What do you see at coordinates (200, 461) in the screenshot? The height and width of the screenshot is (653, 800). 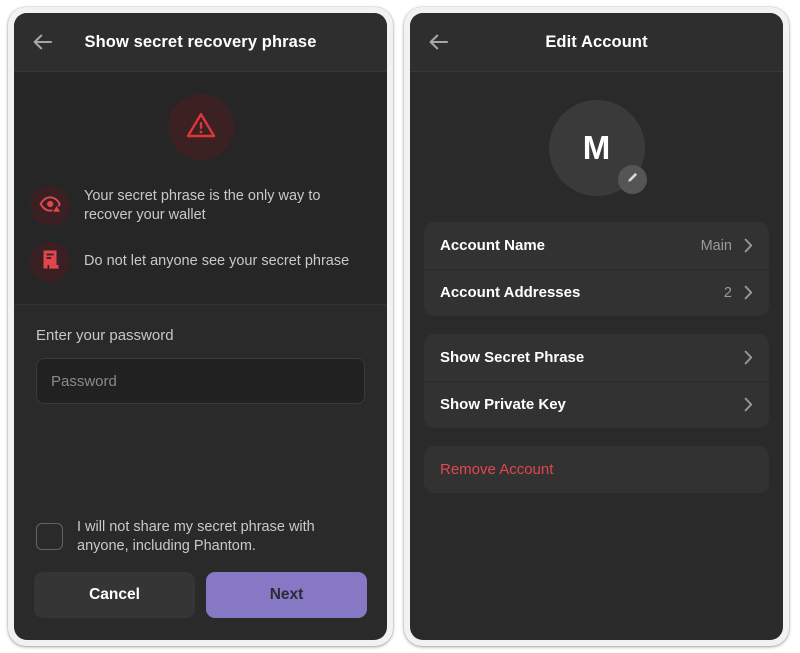 I see `left-spacer` at bounding box center [200, 461].